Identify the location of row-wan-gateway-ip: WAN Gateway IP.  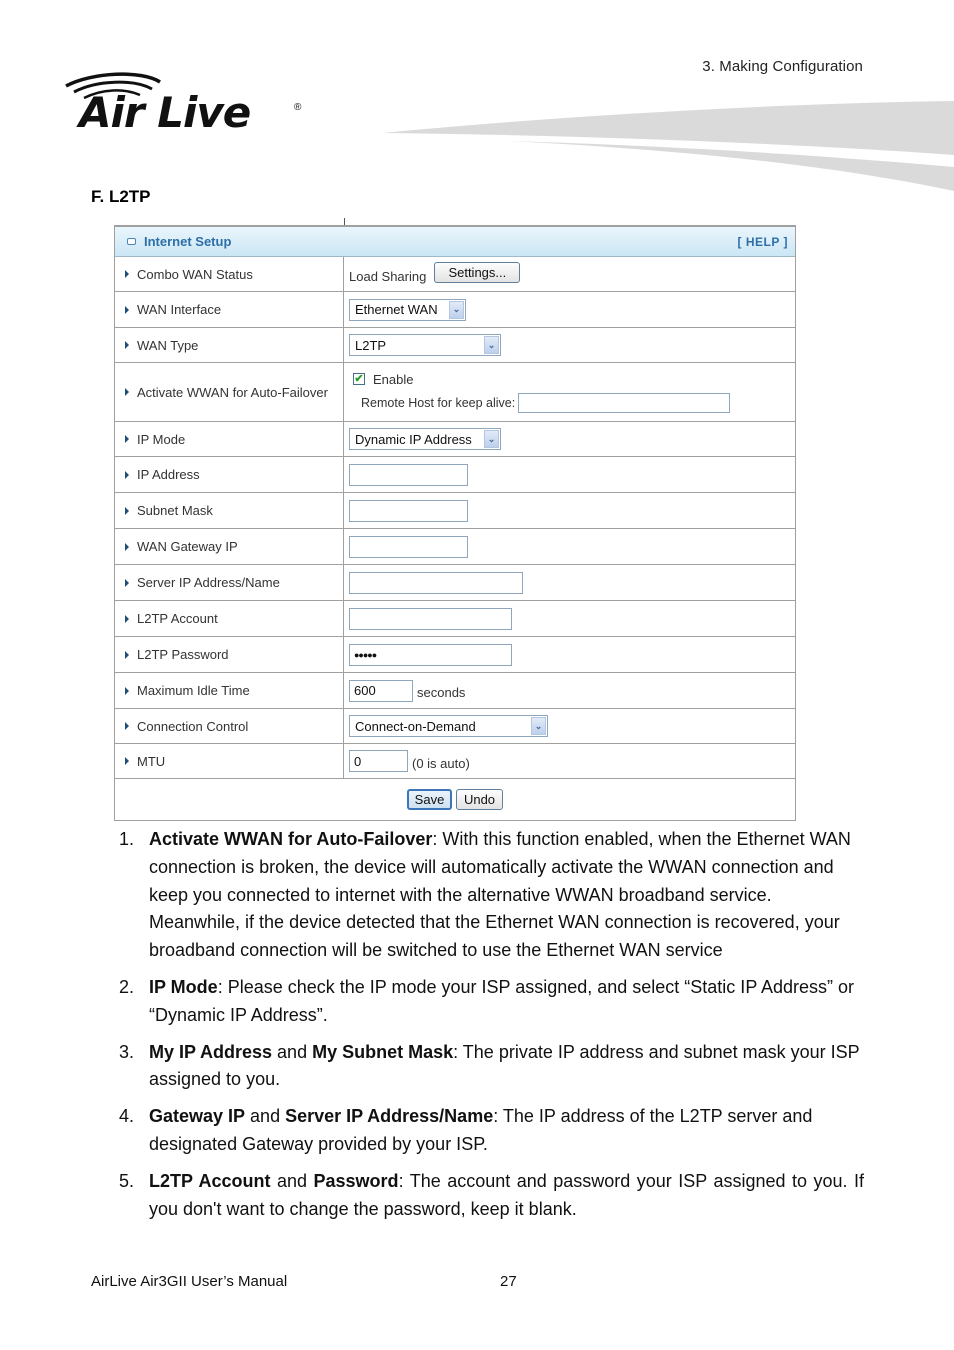
(455, 547).